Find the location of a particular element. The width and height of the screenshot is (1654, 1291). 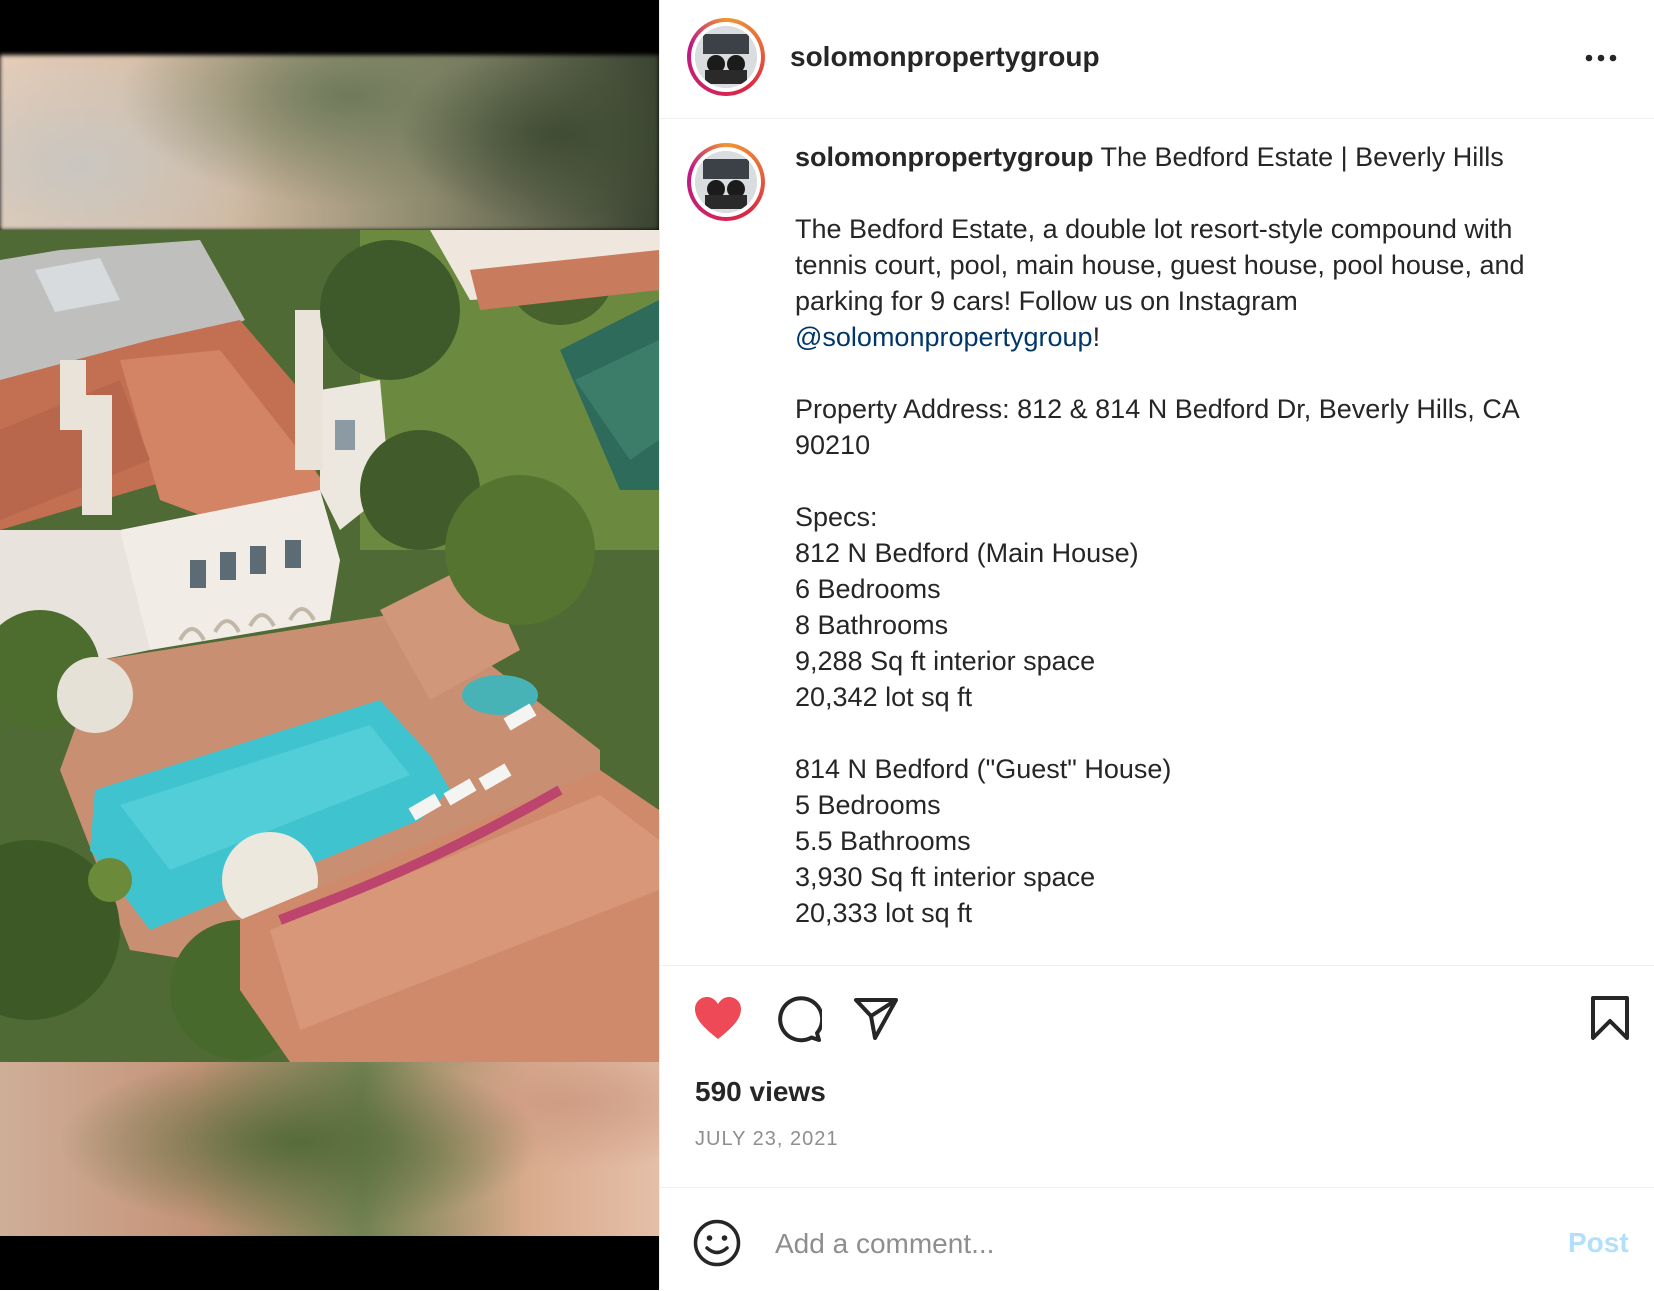

spec-line: 20,342 lot sq ft is located at coordinates (884, 697).